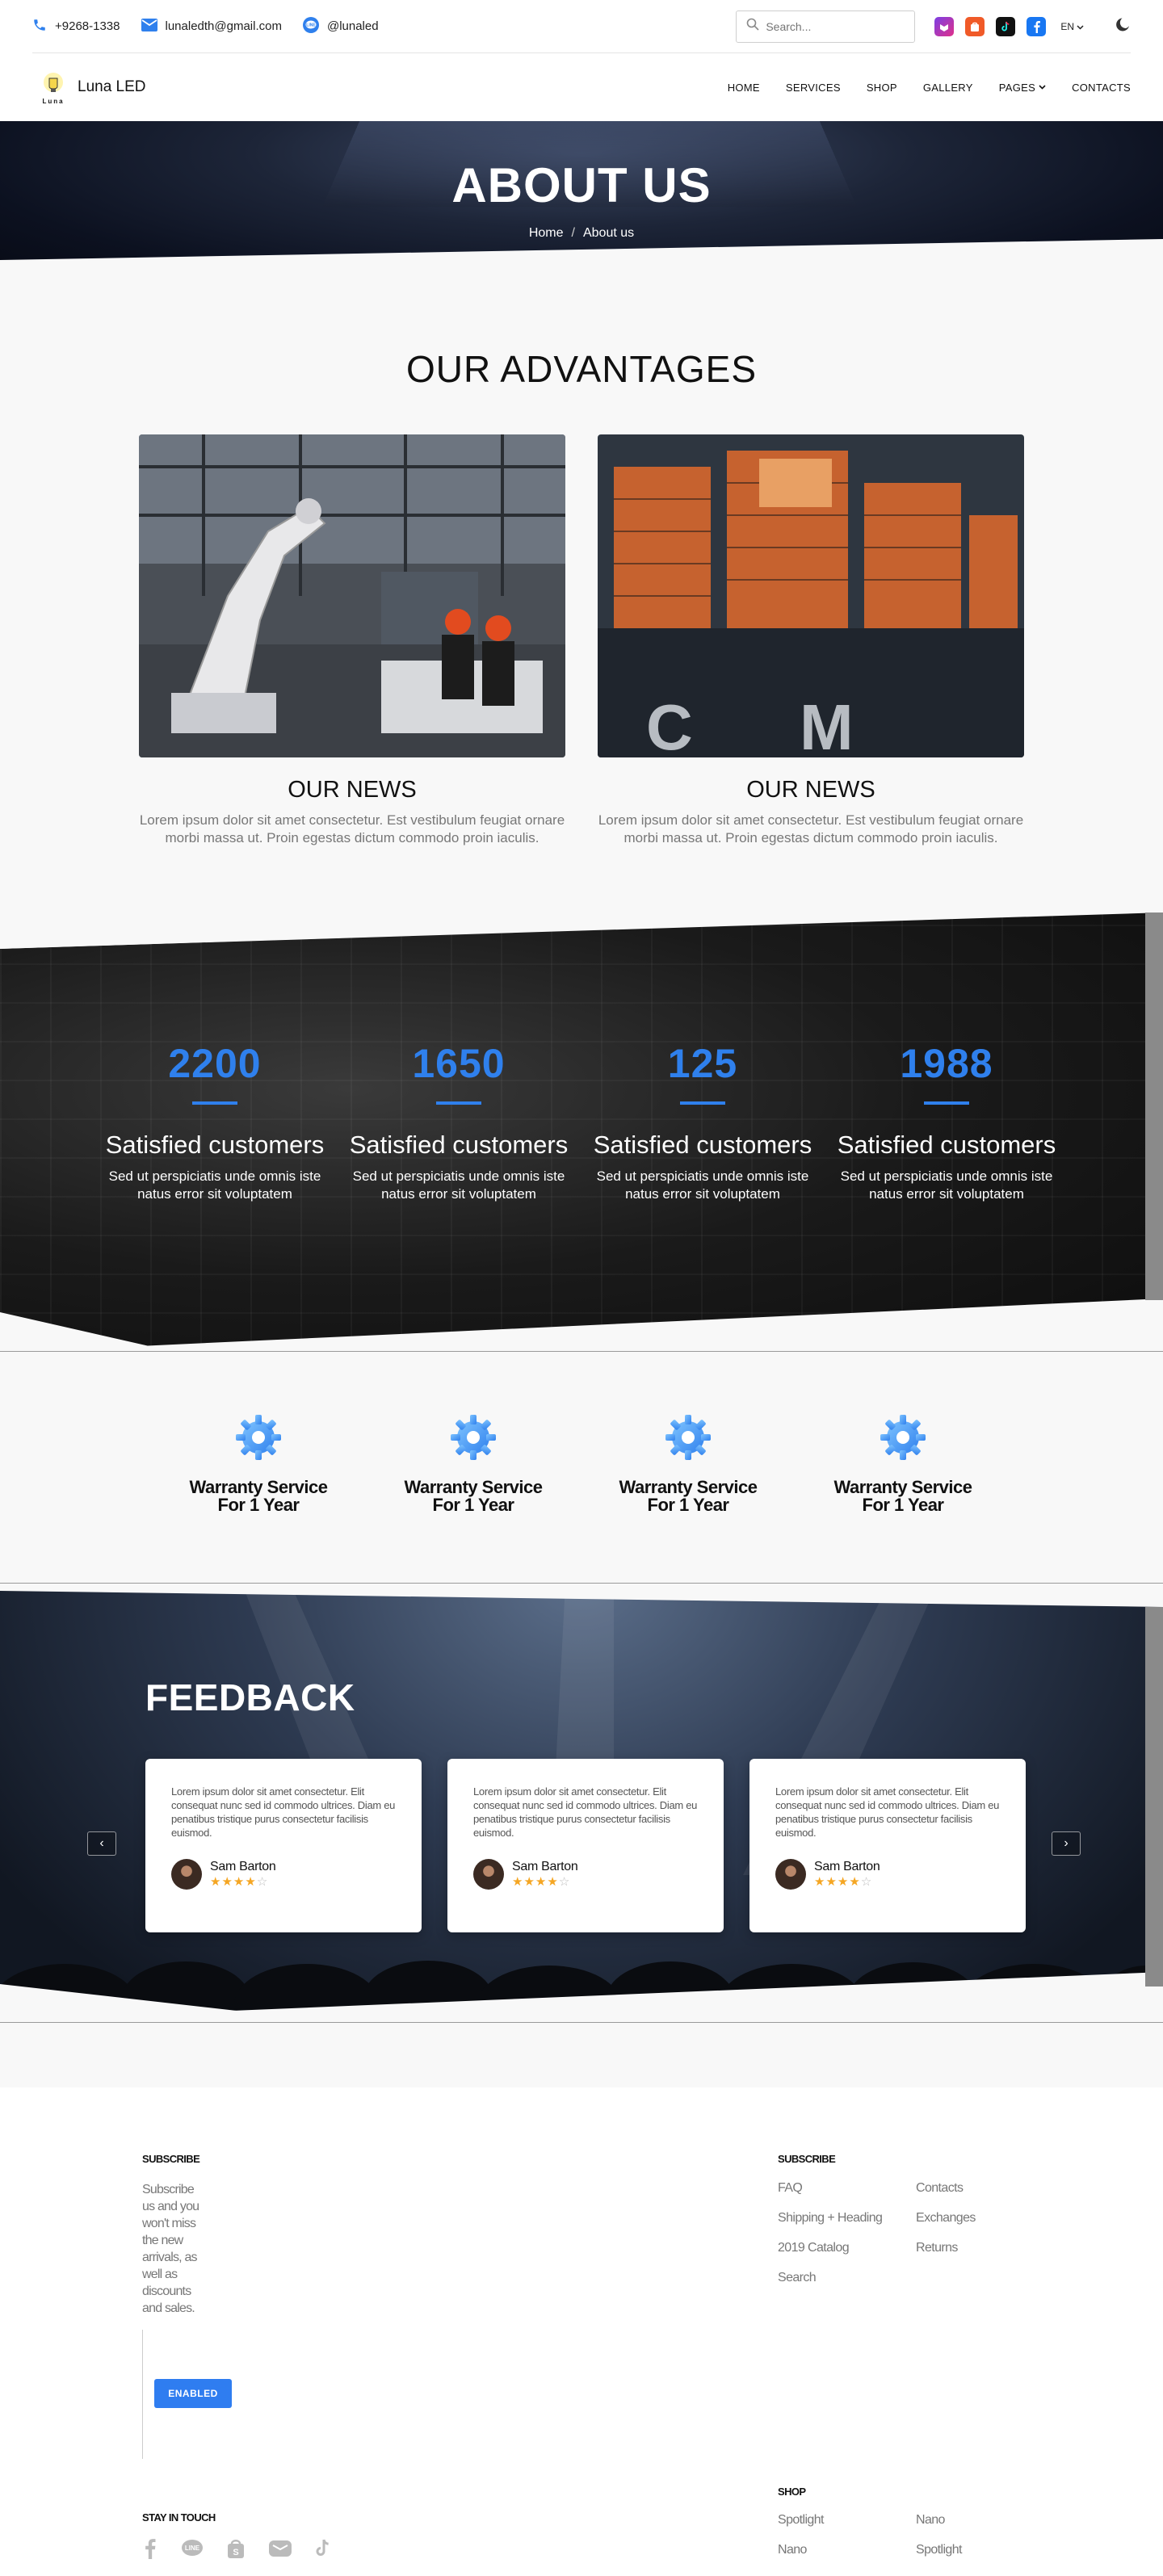 Image resolution: width=1163 pixels, height=2576 pixels. What do you see at coordinates (797, 2278) in the screenshot?
I see `footer-link-search: Search` at bounding box center [797, 2278].